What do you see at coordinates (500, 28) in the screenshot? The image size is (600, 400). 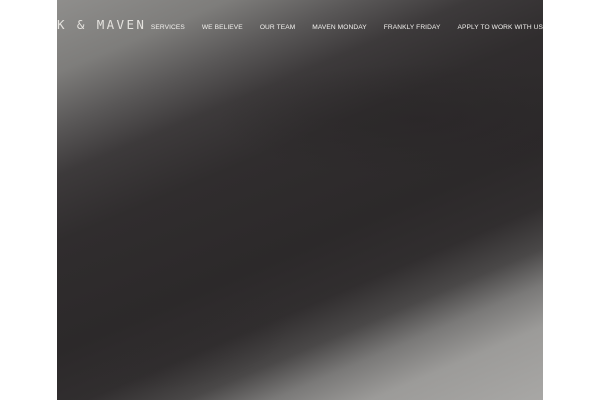 I see `nav-item-apply-to-work-with-us: APPLY TO WORK WITH US` at bounding box center [500, 28].